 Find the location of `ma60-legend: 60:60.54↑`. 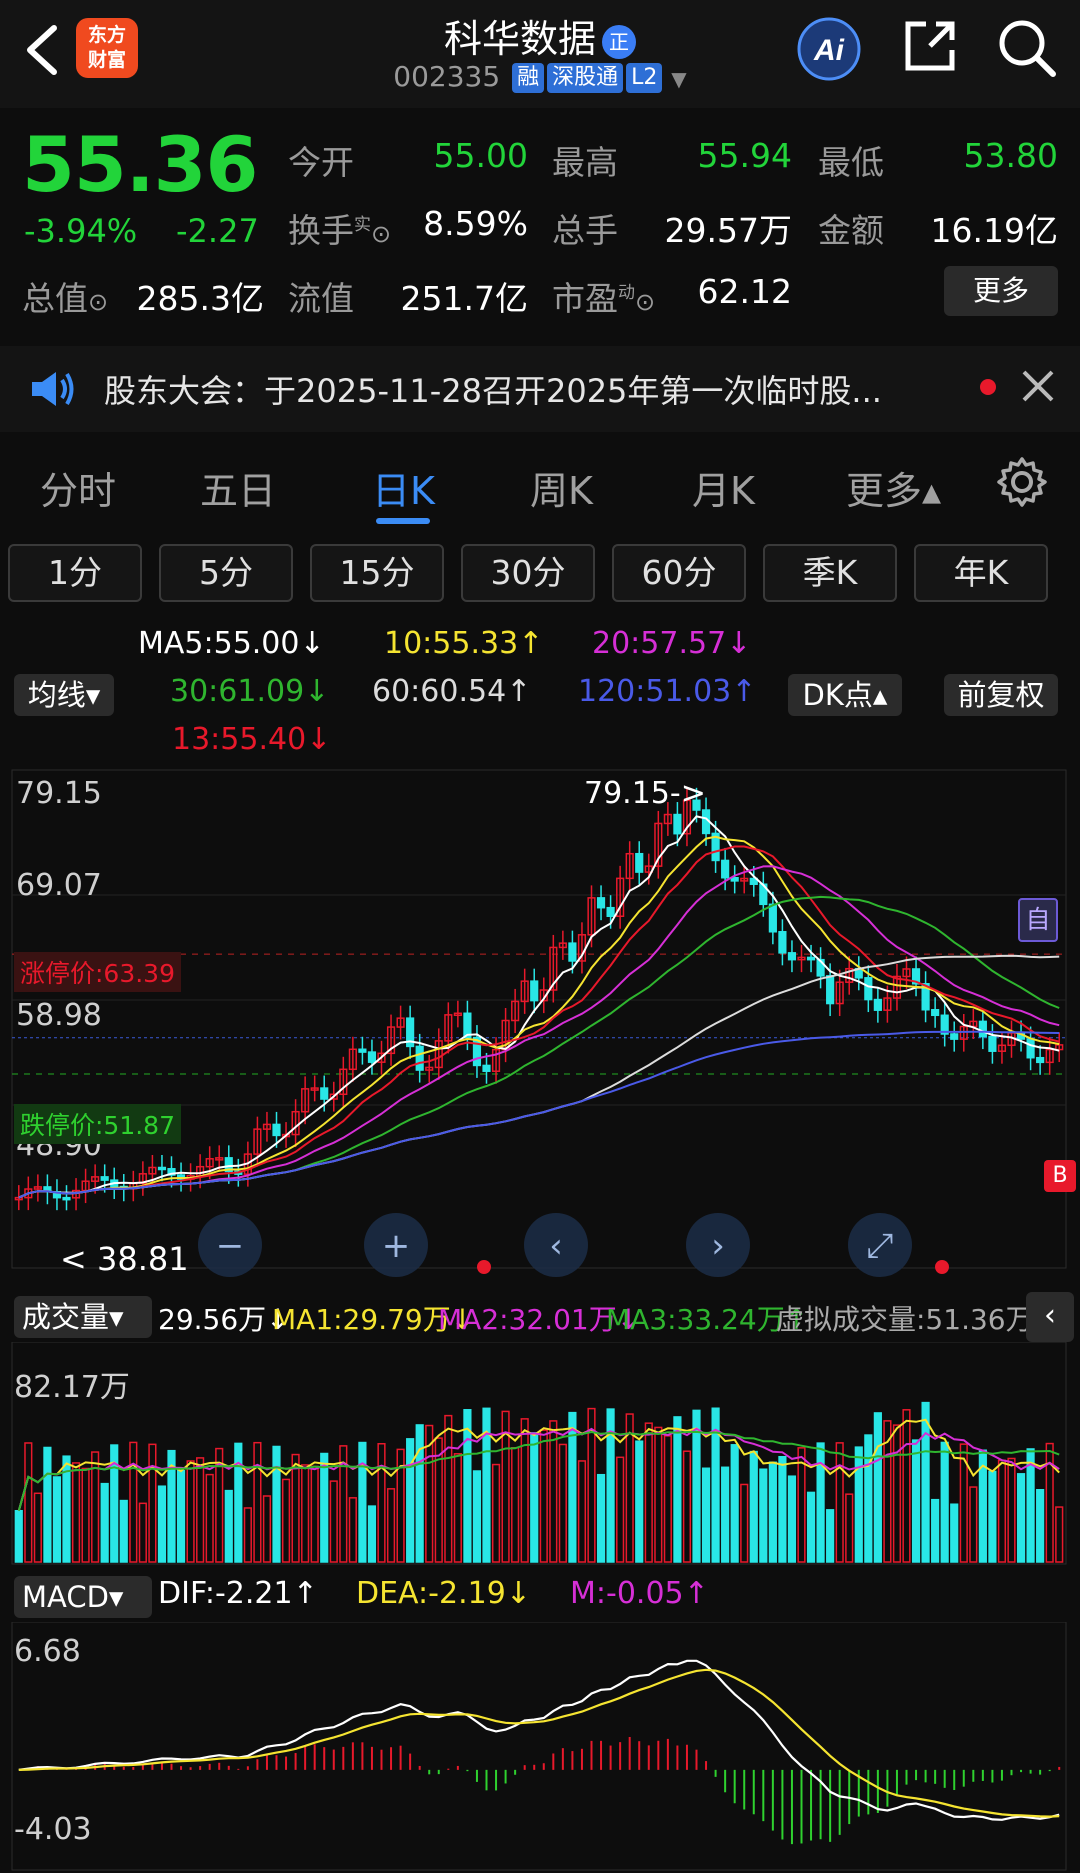

ma60-legend: 60:60.54↑ is located at coordinates (452, 691).